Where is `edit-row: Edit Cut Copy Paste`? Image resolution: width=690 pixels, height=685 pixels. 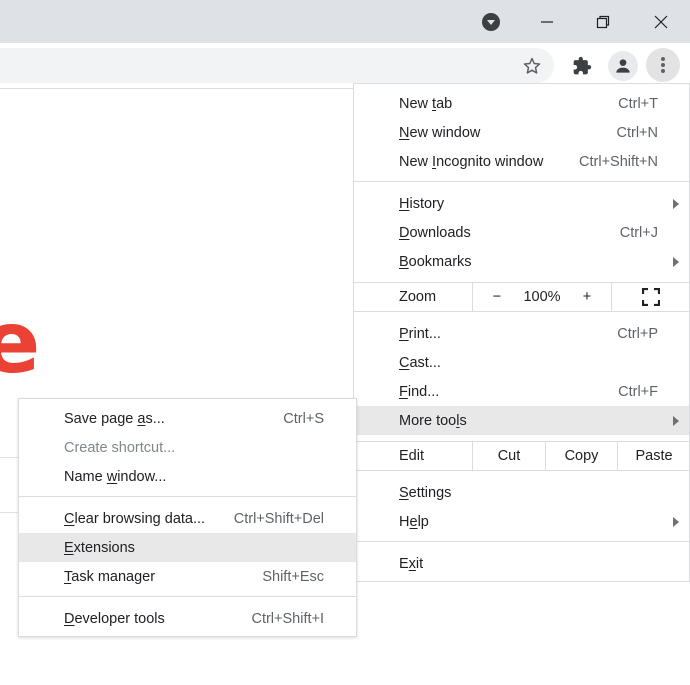 edit-row: Edit Cut Copy Paste is located at coordinates (521, 456).